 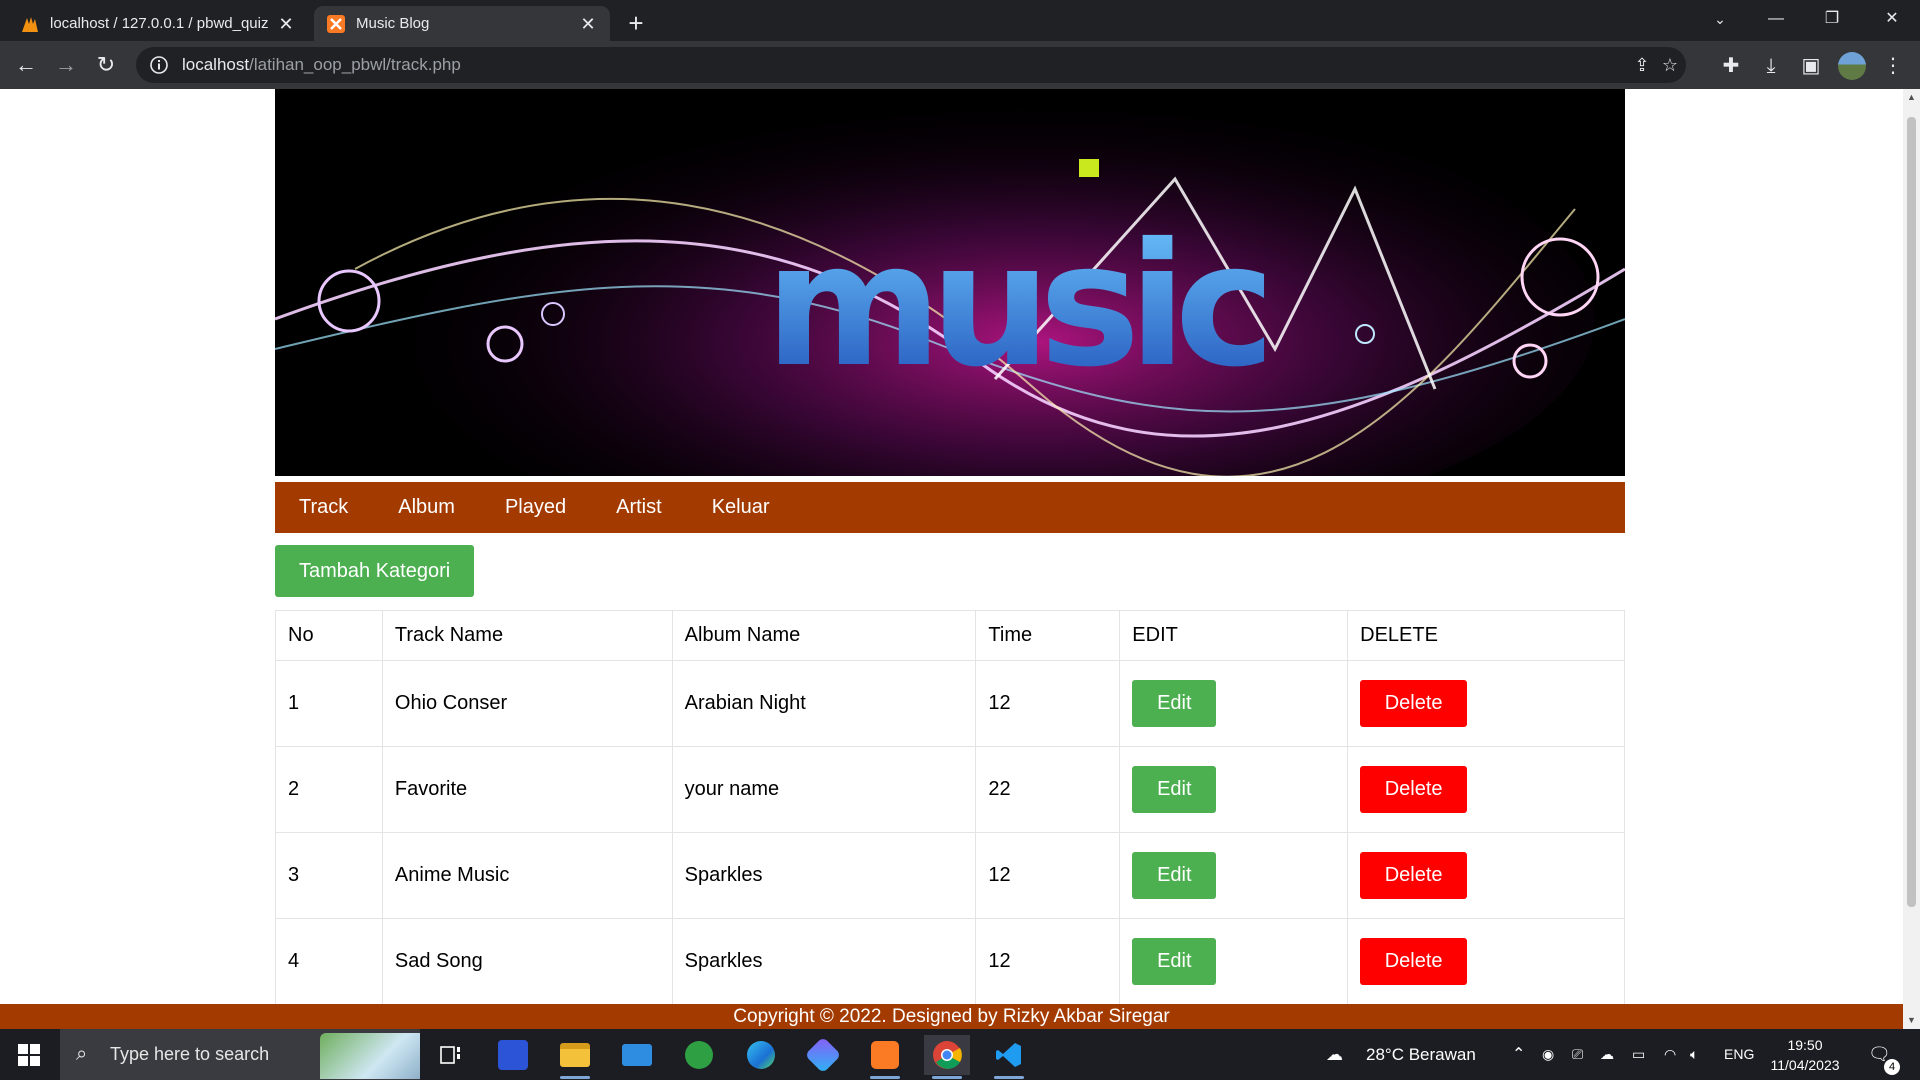 What do you see at coordinates (426, 507) in the screenshot?
I see `nav-album: Album` at bounding box center [426, 507].